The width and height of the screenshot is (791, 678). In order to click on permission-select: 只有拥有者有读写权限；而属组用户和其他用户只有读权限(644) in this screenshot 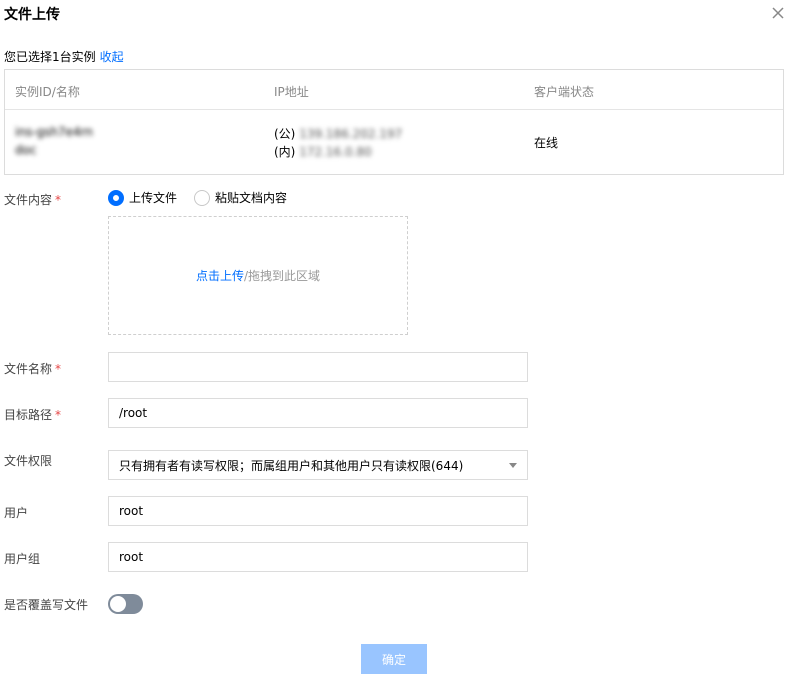, I will do `click(318, 465)`.